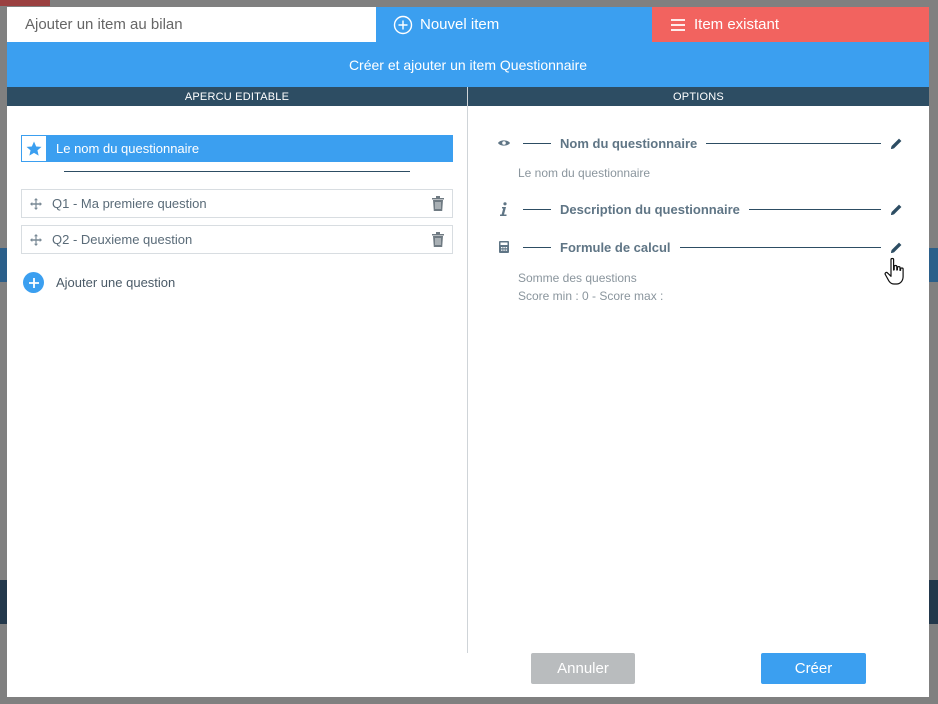 This screenshot has width=938, height=704. What do you see at coordinates (504, 143) in the screenshot?
I see `eye-icon` at bounding box center [504, 143].